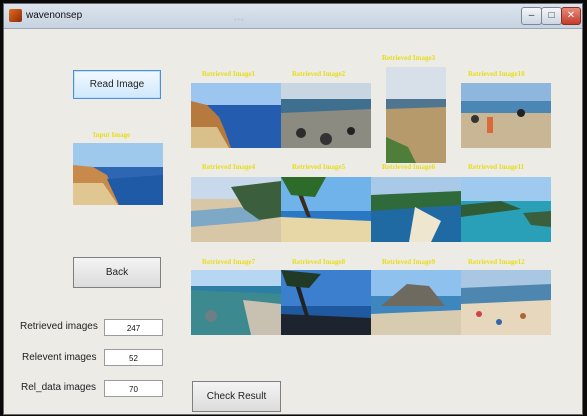  Describe the element at coordinates (531, 16) in the screenshot. I see `minimize-button: –` at that location.